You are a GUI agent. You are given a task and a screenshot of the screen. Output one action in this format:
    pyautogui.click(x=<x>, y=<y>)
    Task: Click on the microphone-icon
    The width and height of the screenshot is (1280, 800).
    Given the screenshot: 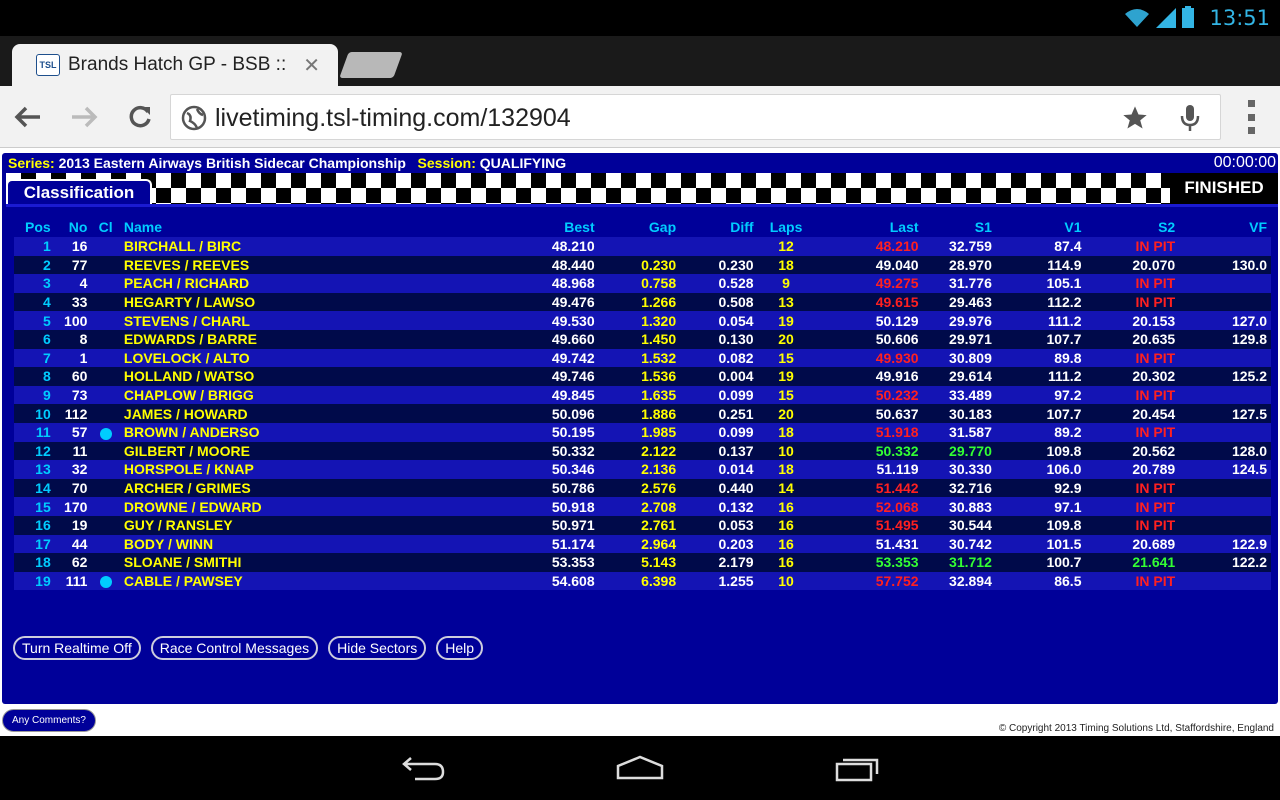 What is the action you would take?
    pyautogui.click(x=1190, y=118)
    